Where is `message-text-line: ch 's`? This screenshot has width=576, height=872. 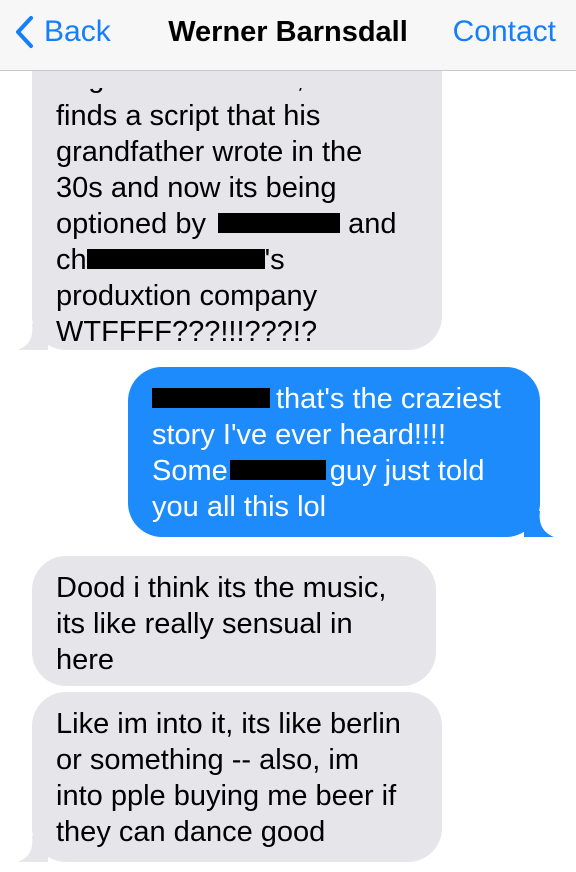 message-text-line: ch 's is located at coordinates (237, 260).